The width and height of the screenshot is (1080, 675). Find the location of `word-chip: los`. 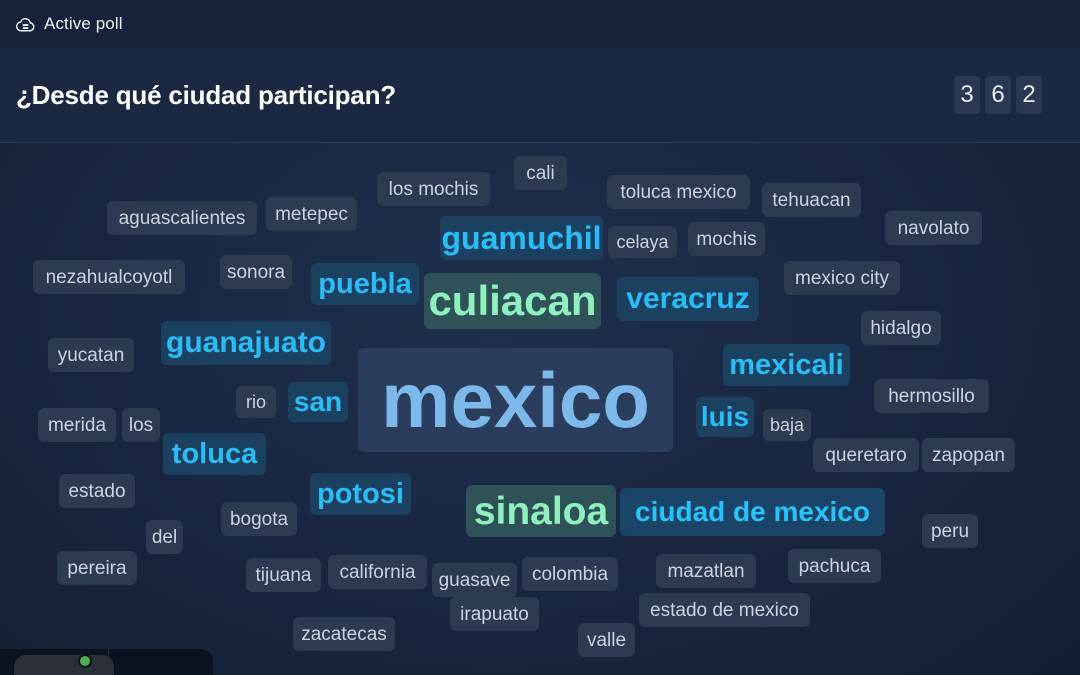

word-chip: los is located at coordinates (141, 425).